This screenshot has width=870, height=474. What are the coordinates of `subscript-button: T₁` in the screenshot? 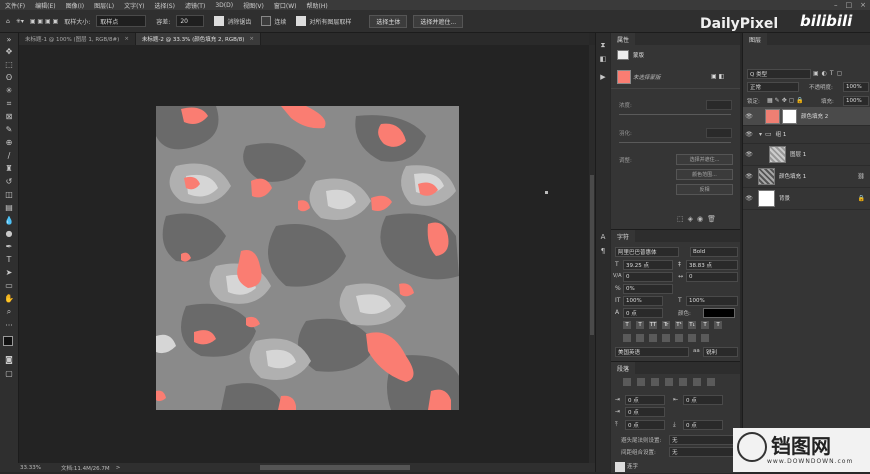 It's located at (692, 325).